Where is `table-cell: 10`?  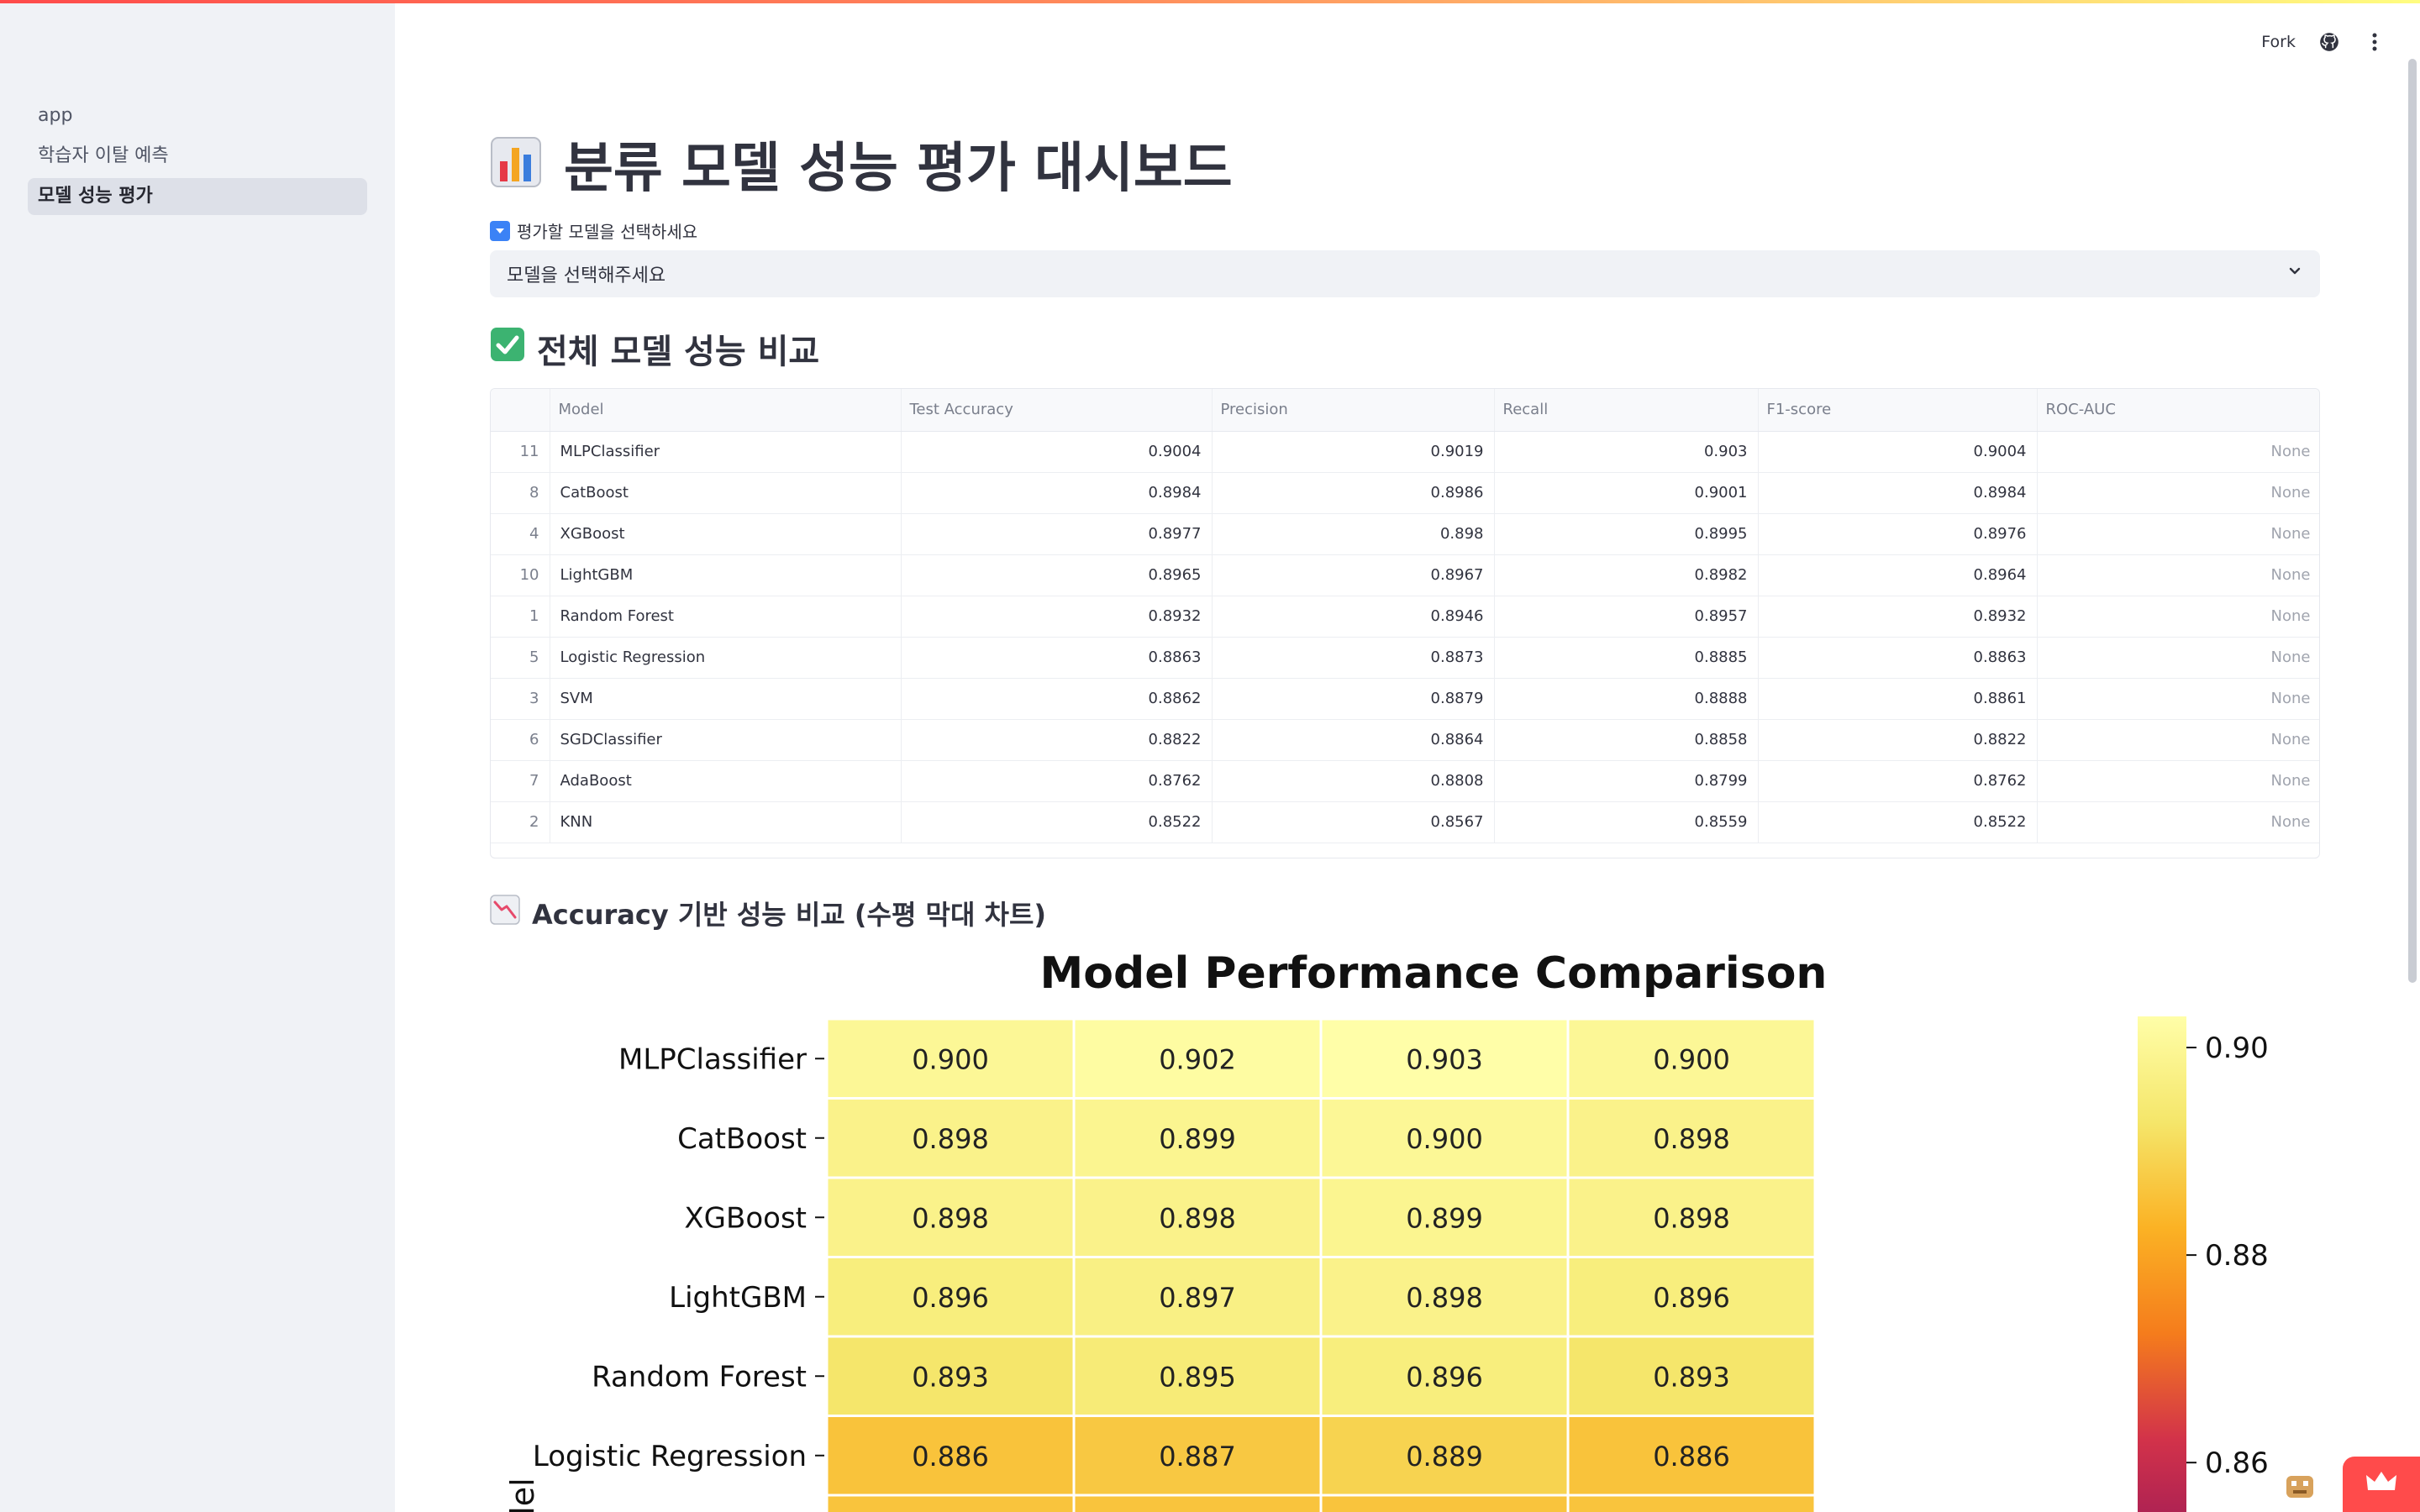
table-cell: 10 is located at coordinates (521, 575).